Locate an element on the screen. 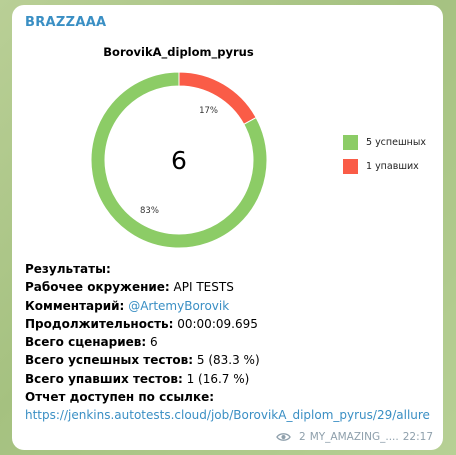 The width and height of the screenshot is (456, 455). env-value: API TESTS is located at coordinates (201, 287).